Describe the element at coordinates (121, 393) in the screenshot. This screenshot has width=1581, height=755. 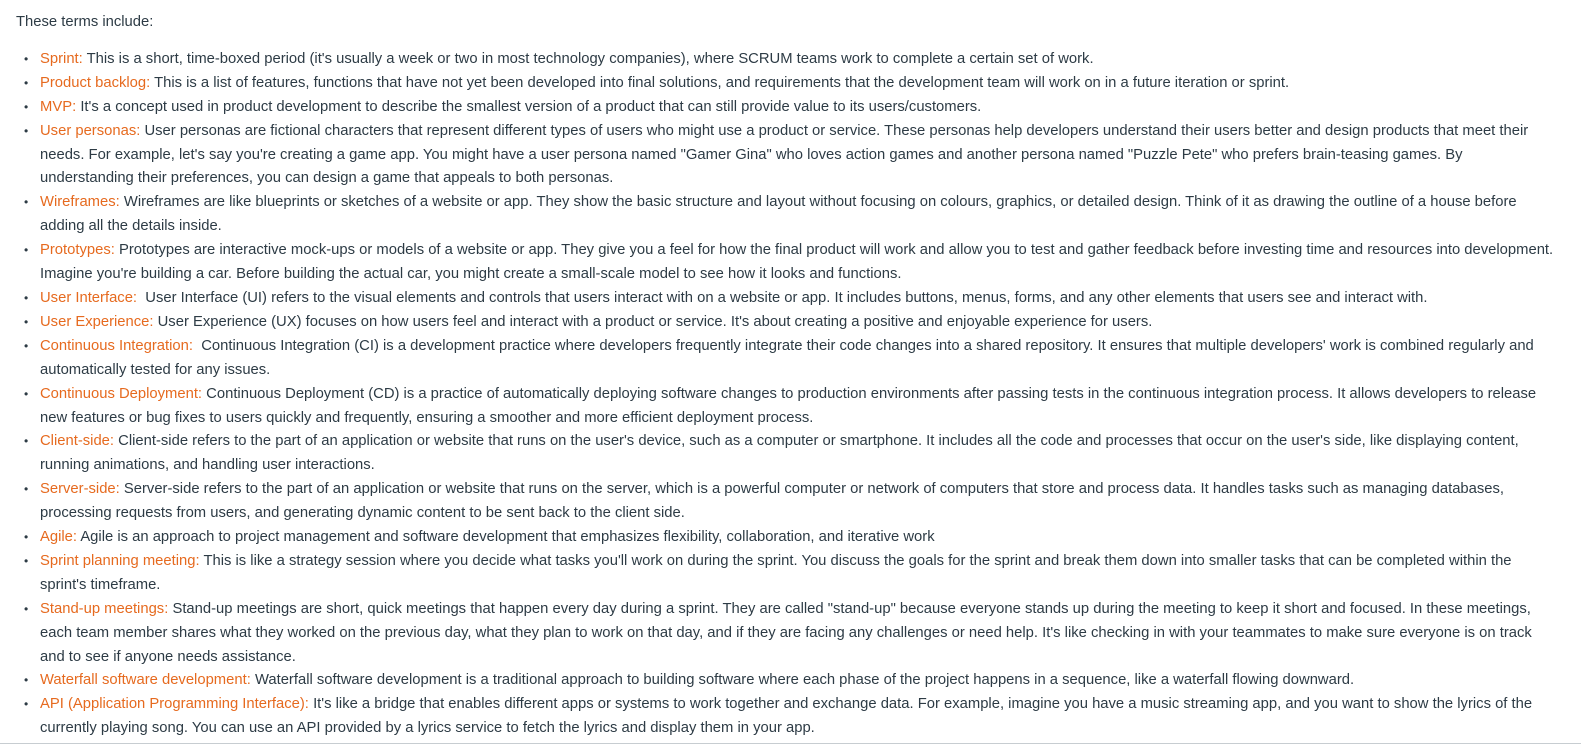
I see `term-label: Continuous Deployment:` at that location.